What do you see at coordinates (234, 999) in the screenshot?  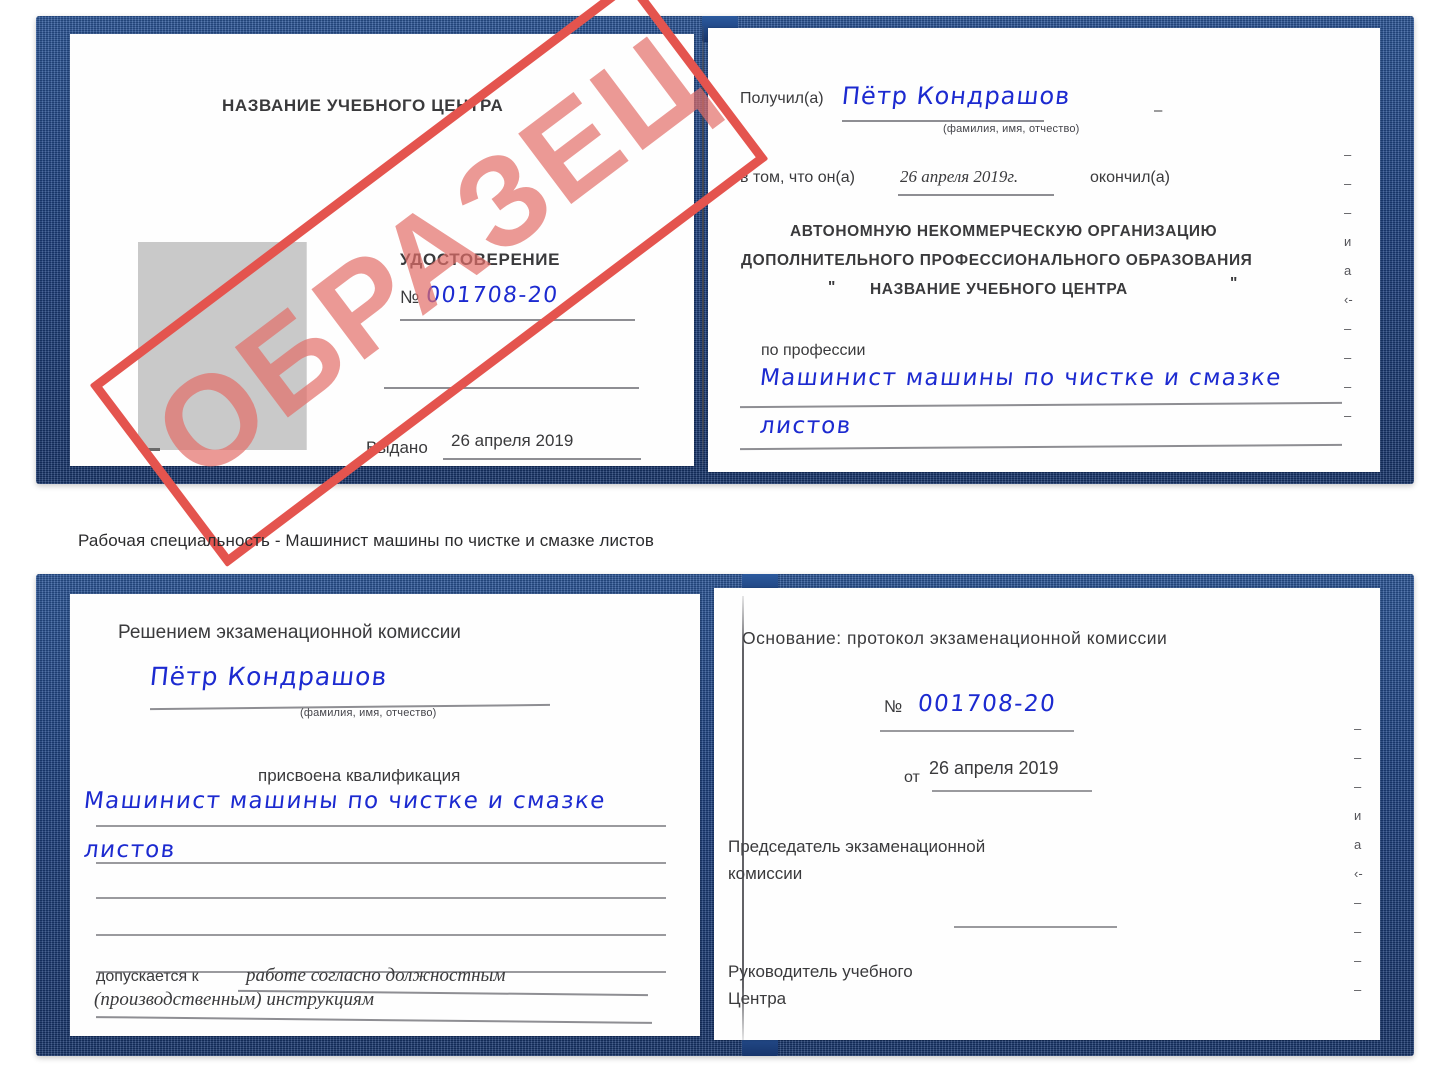 I see `admitted-value-2: (производственным) инструкциям` at bounding box center [234, 999].